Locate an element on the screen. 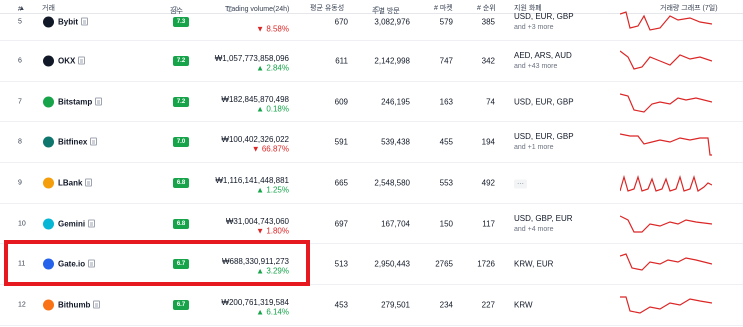  volume-change: ▼ 1.80% is located at coordinates (272, 231).